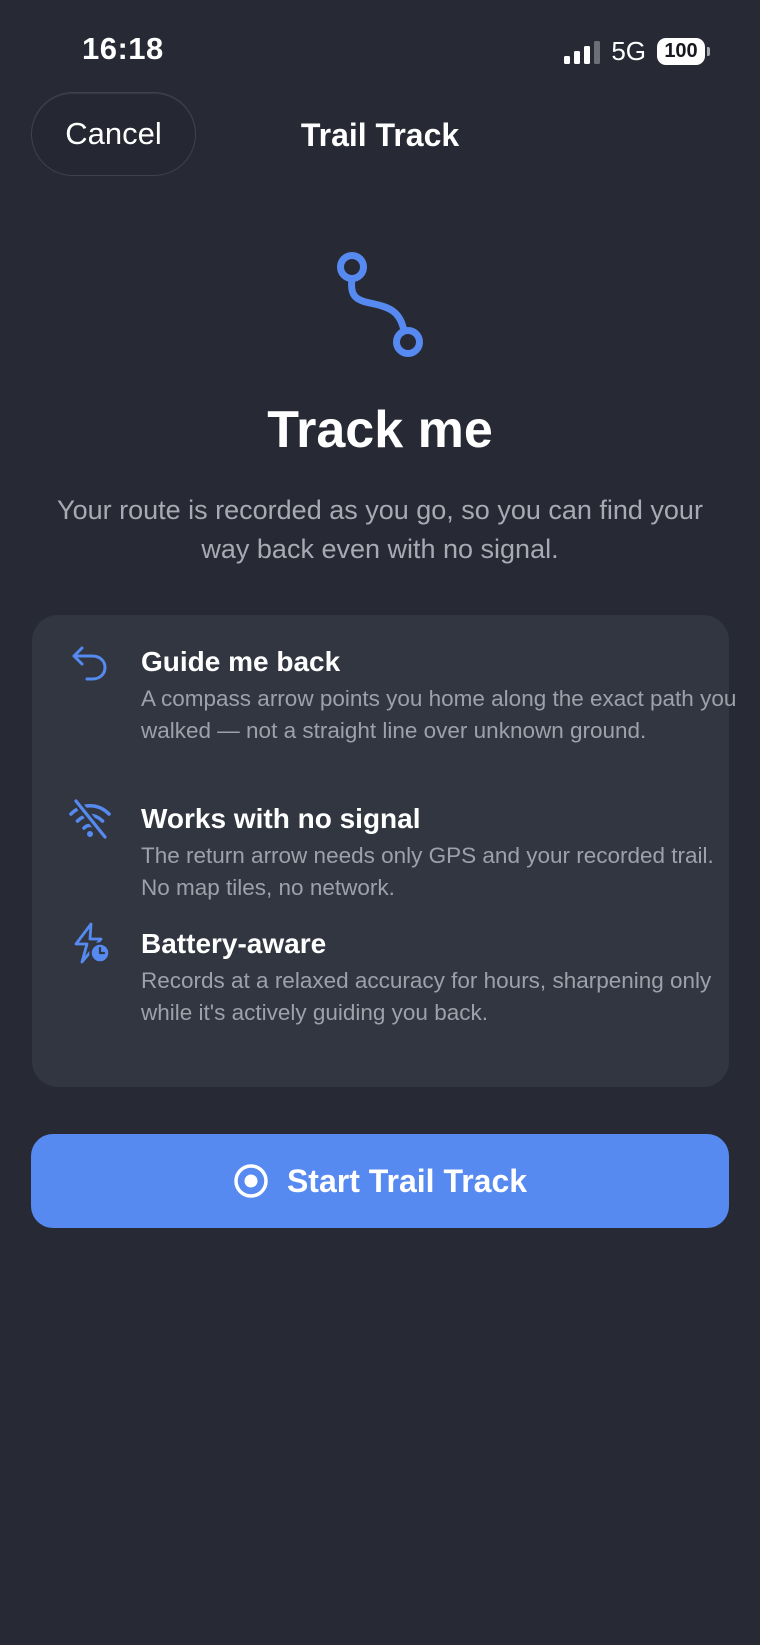 This screenshot has width=760, height=1645. I want to click on status-time: 16:18, so click(123, 48).